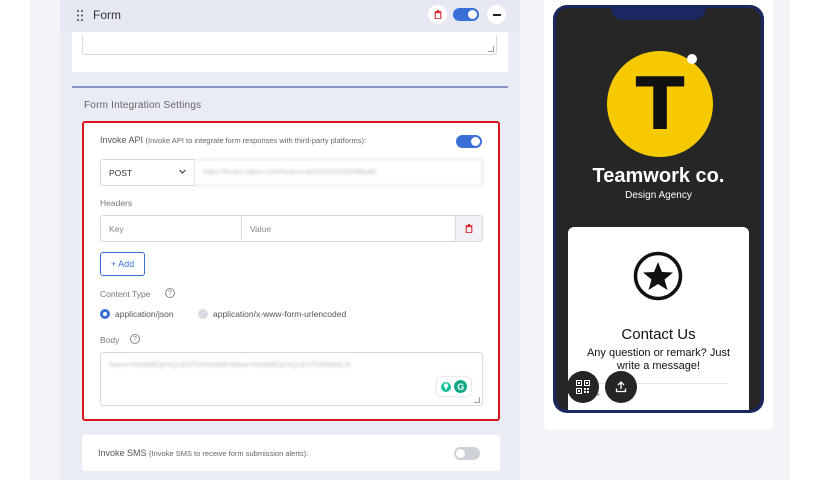  I want to click on company-name: Teamwork co., so click(658, 176).